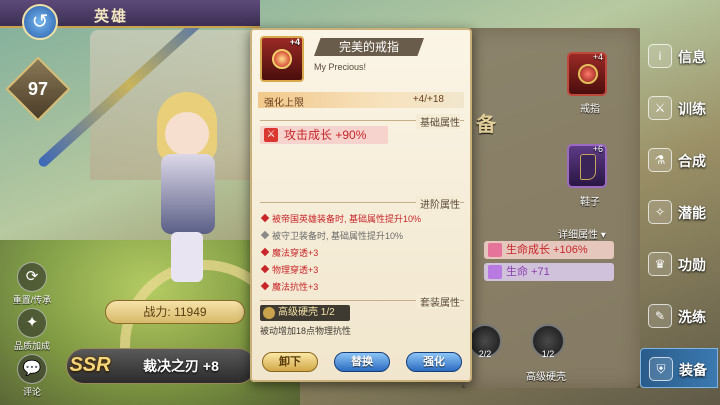 This screenshot has width=720, height=405. What do you see at coordinates (660, 56) in the screenshot?
I see `info-icon: i` at bounding box center [660, 56].